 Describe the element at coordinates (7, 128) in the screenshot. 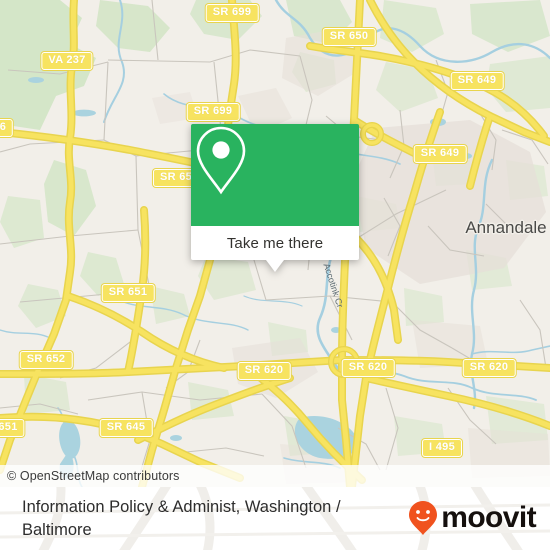

I see `road-shield: 6` at that location.